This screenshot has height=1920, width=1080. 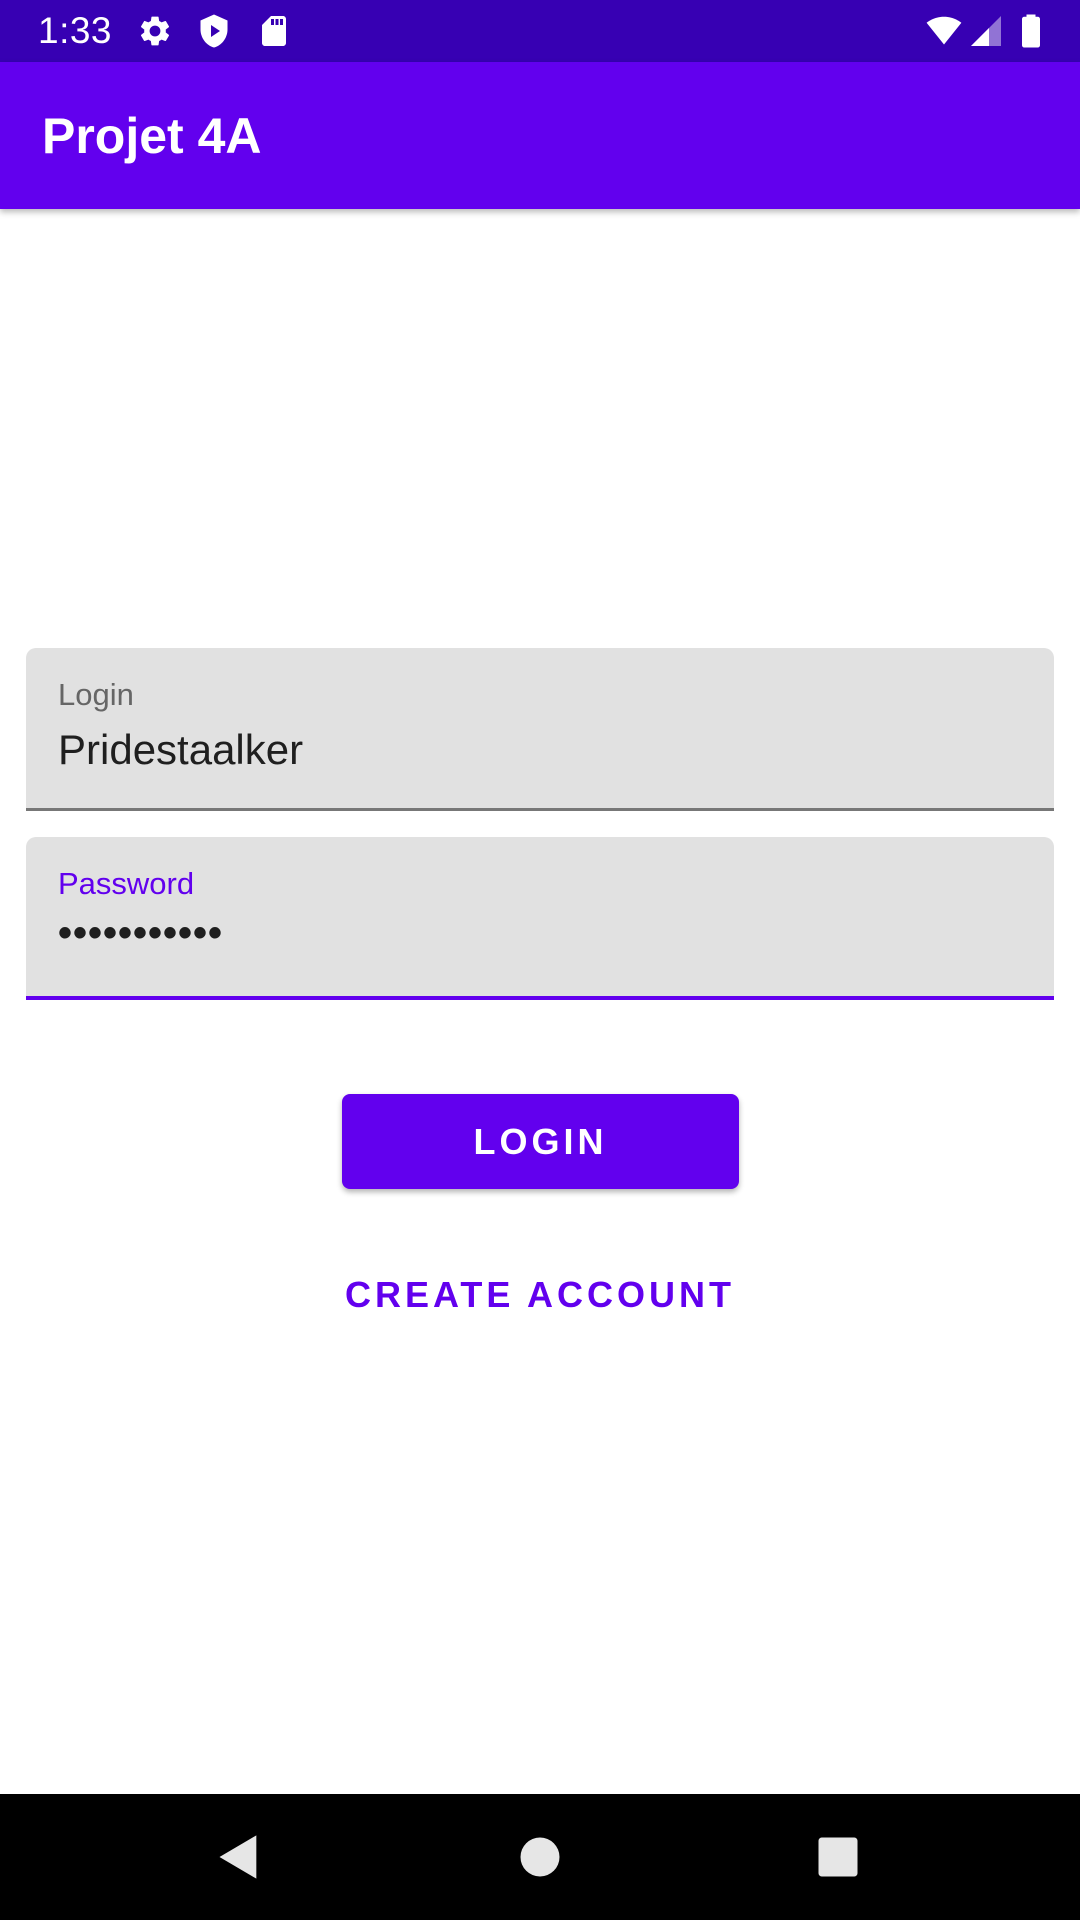 I want to click on battery-icon, so click(x=1031, y=31).